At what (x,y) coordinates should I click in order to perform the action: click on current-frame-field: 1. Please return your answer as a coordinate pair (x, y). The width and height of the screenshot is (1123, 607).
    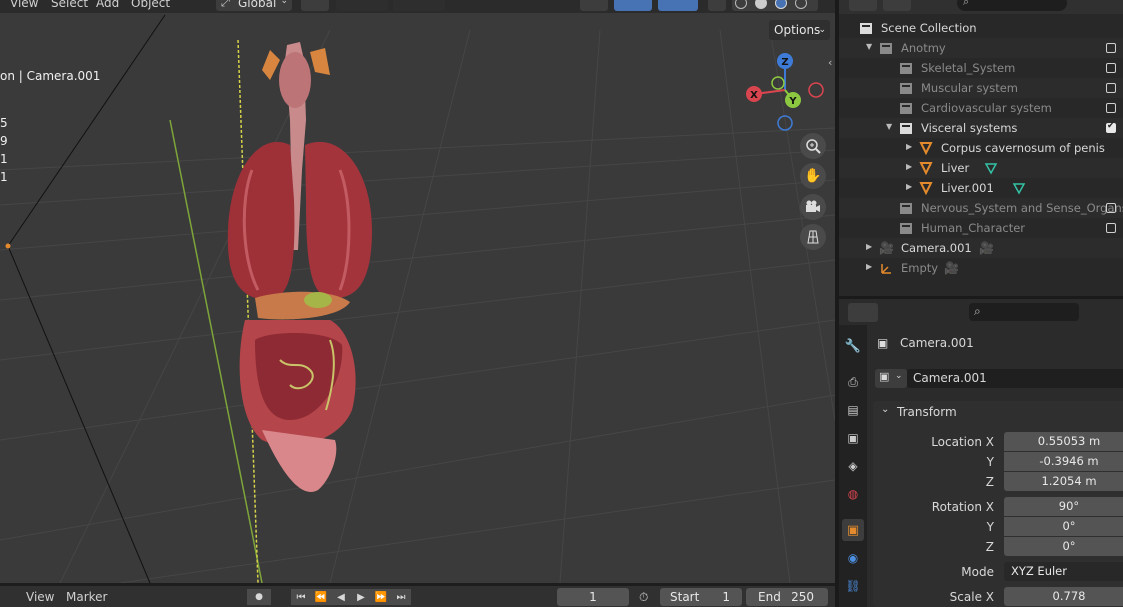
    Looking at the image, I should click on (593, 597).